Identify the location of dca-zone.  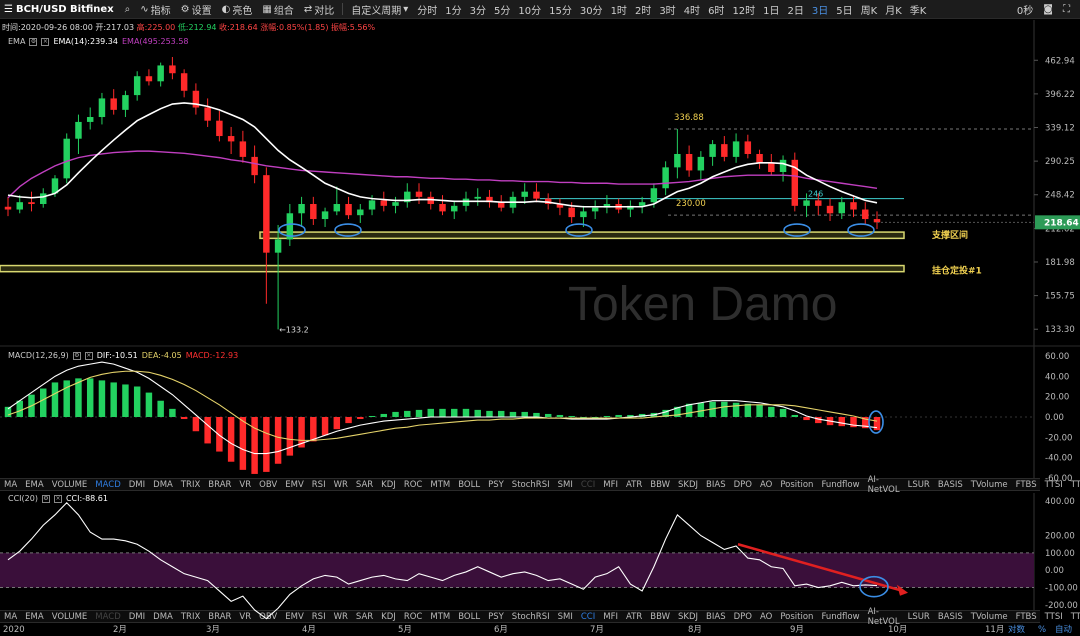
(452, 268).